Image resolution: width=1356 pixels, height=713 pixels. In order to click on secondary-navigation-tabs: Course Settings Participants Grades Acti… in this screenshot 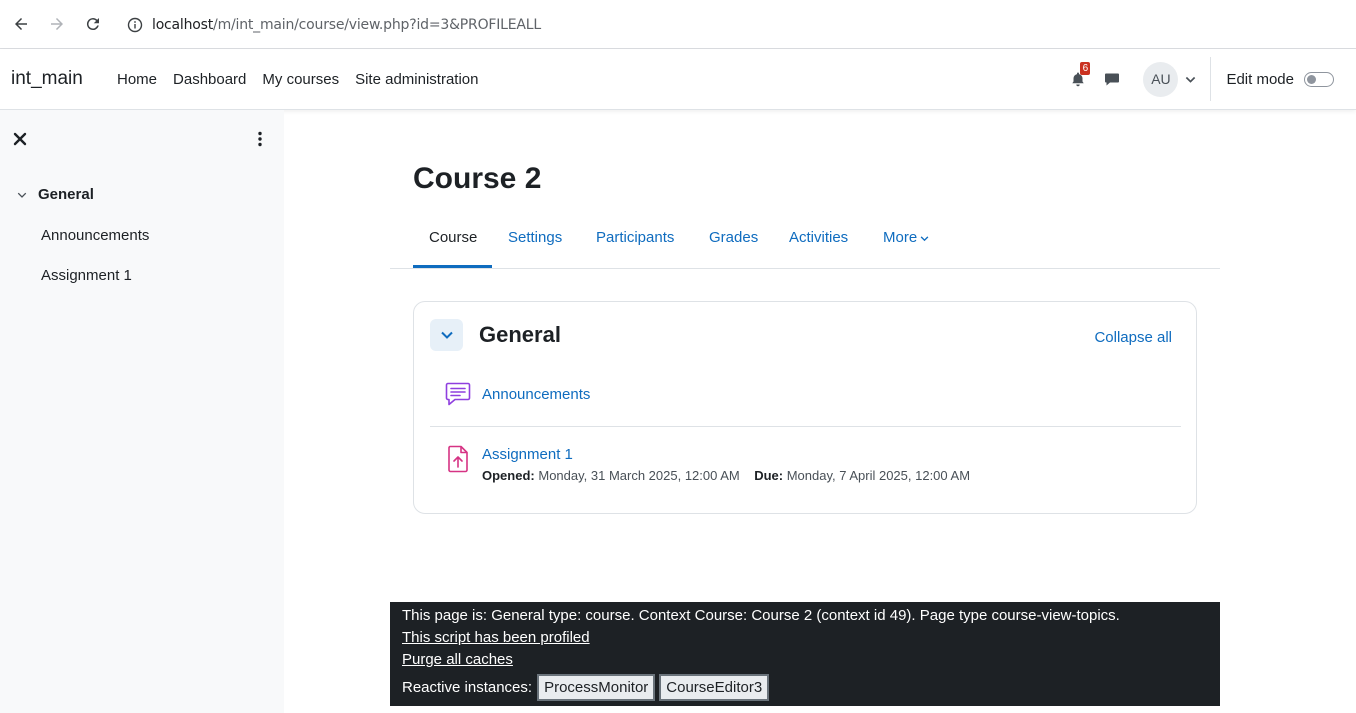, I will do `click(805, 242)`.